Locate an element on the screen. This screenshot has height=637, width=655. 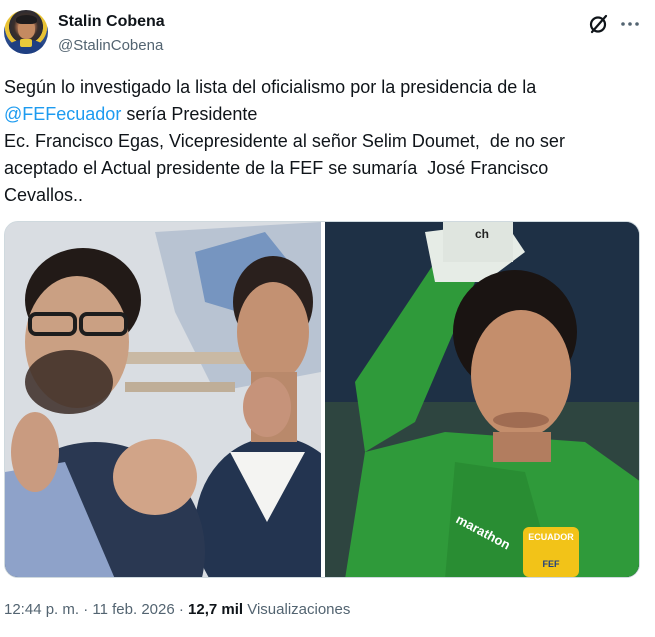
grok-icon is located at coordinates (599, 24).